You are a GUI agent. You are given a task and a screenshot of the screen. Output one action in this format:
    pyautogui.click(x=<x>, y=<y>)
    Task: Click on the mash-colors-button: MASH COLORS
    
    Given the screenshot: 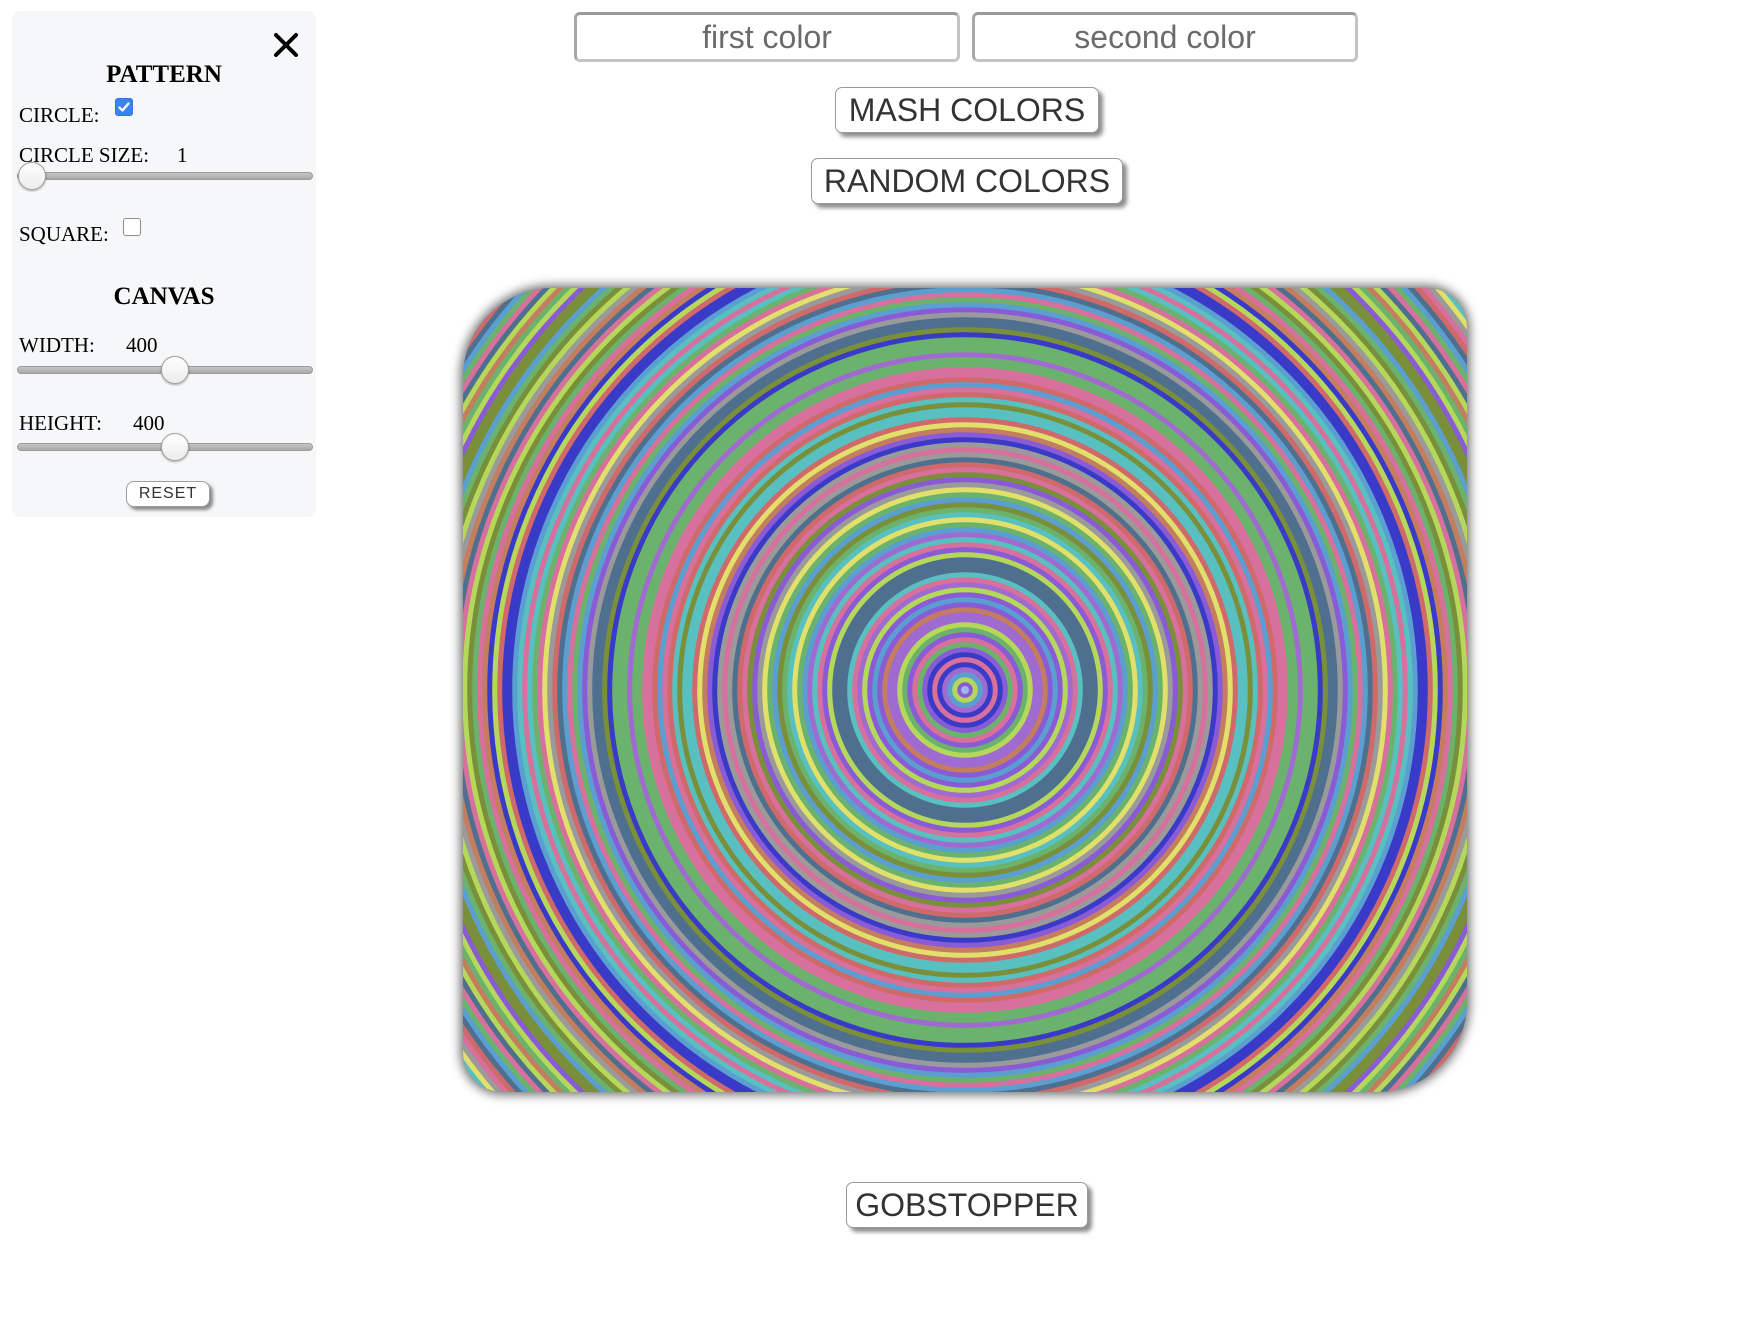 What is the action you would take?
    pyautogui.click(x=967, y=110)
    